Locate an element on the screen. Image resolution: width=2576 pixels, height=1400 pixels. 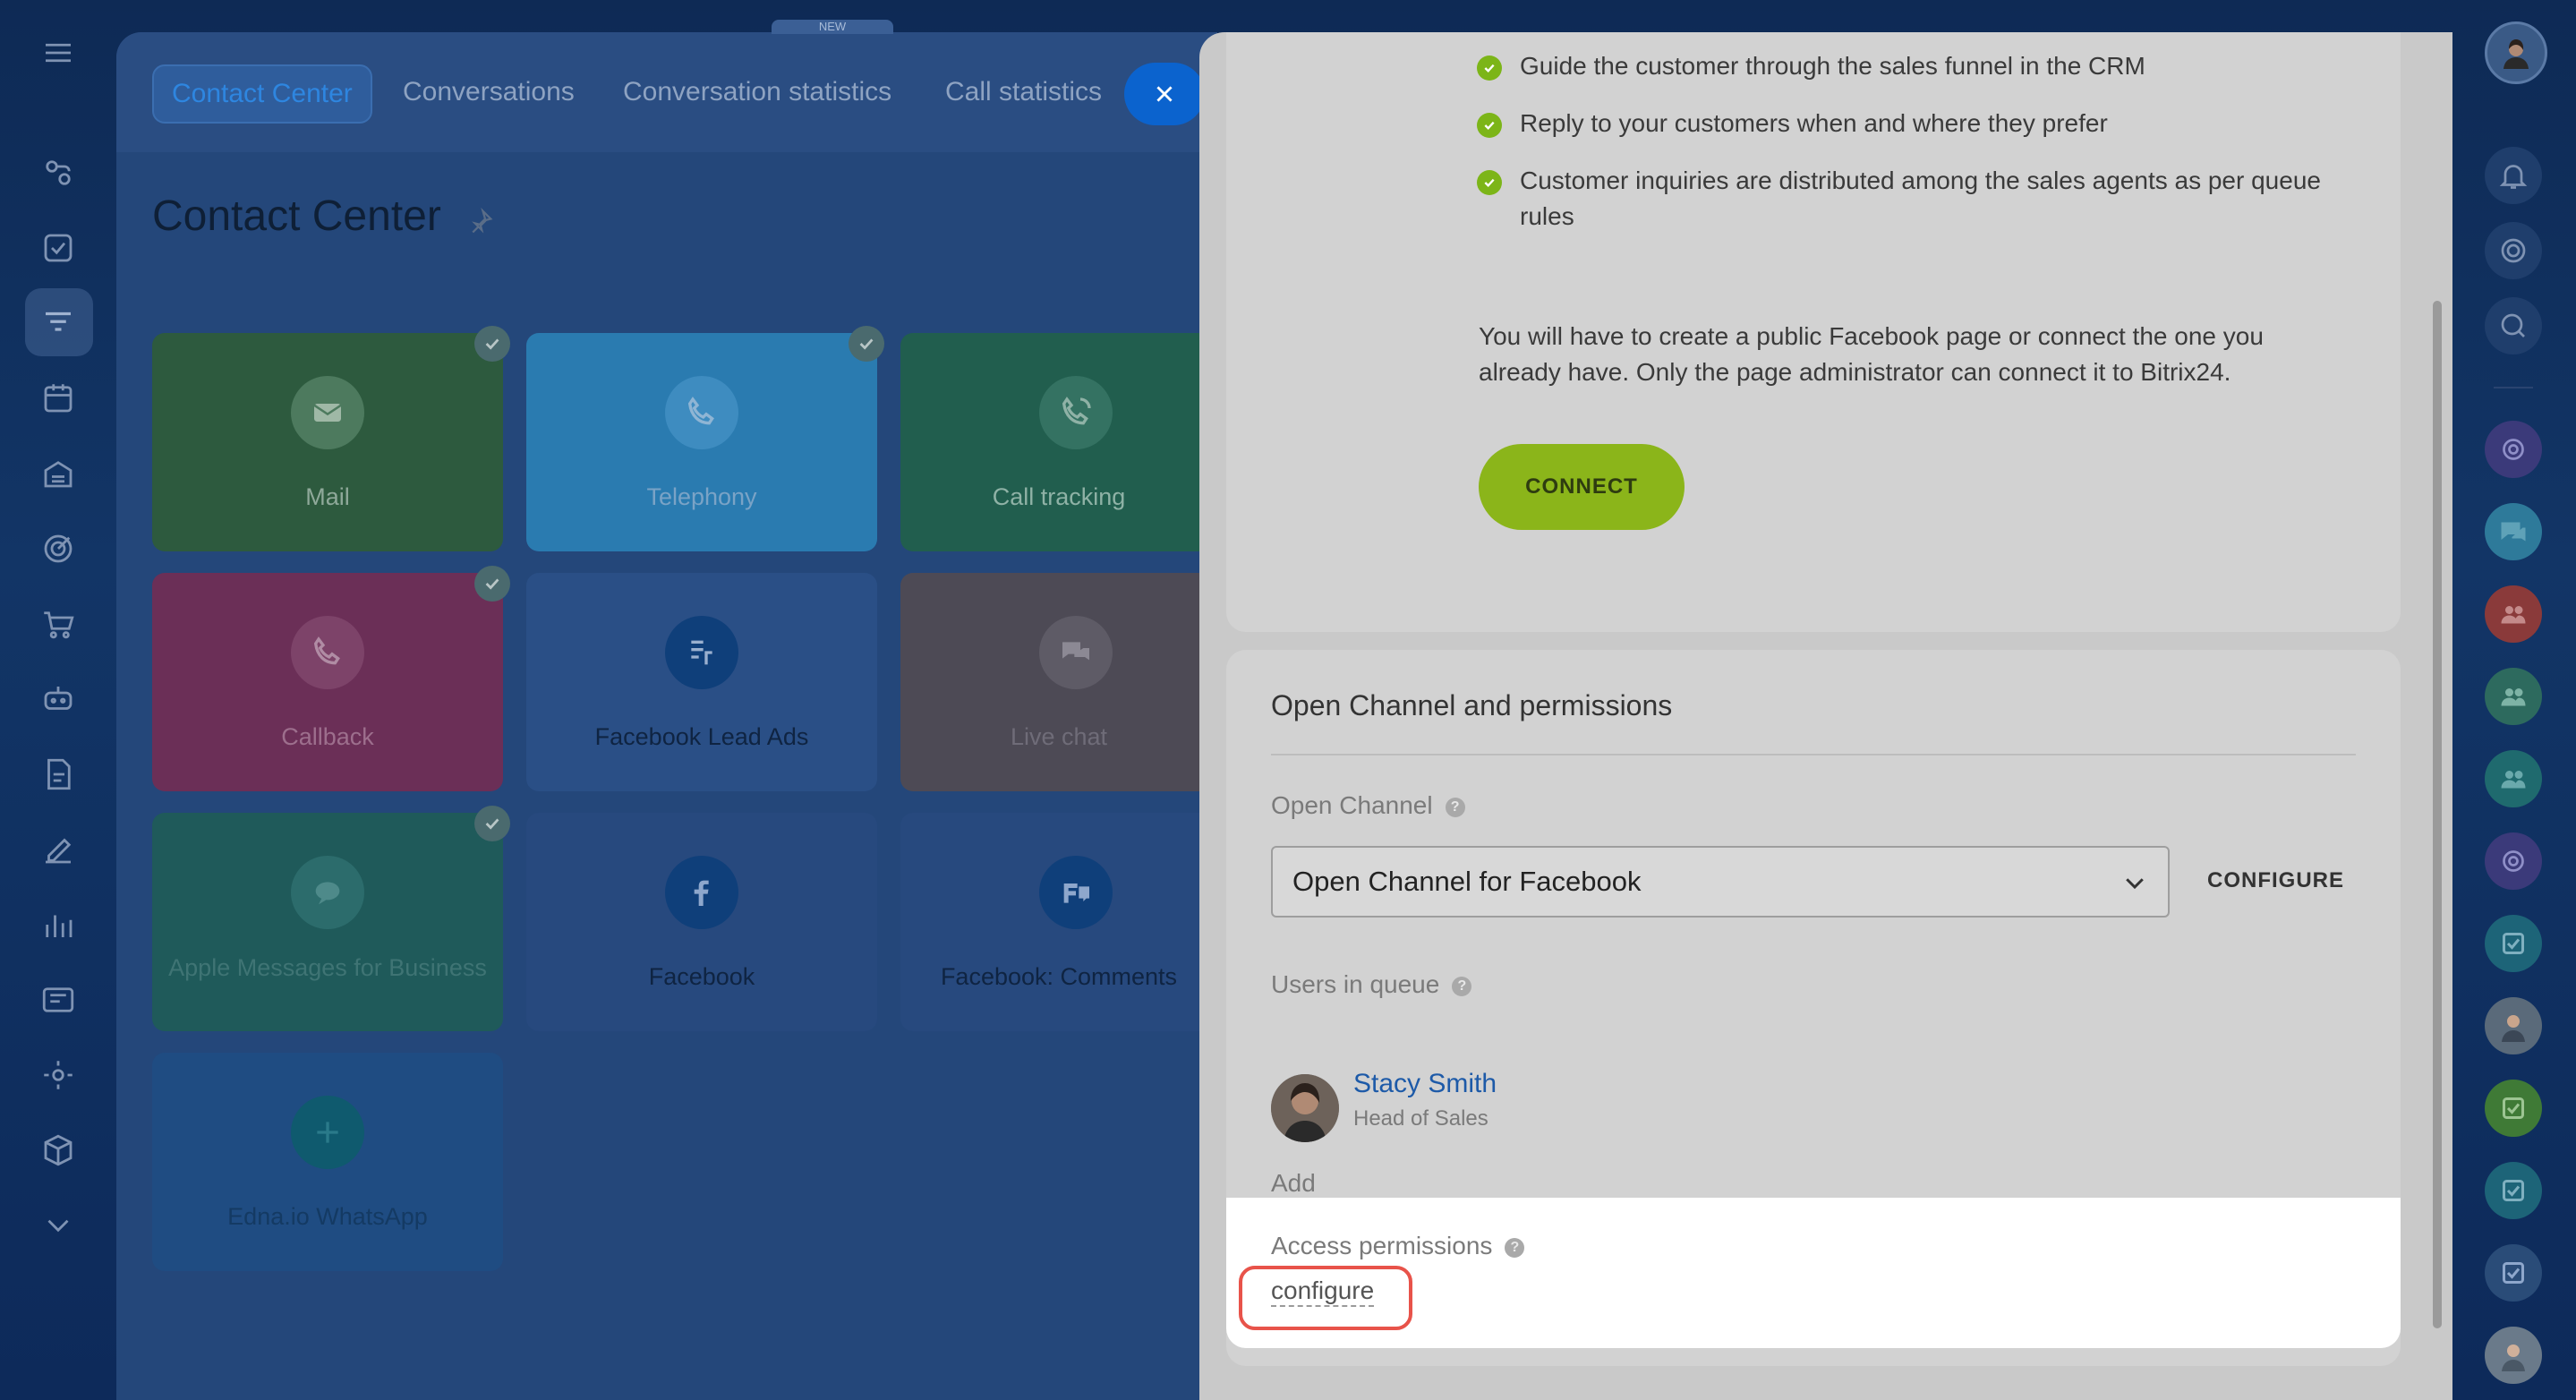
left-sidebar is located at coordinates (58, 700).